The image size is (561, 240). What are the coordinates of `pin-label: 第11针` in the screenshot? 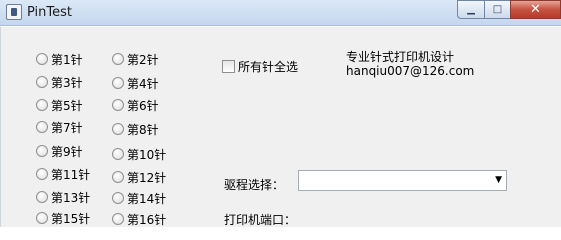 It's located at (71, 174).